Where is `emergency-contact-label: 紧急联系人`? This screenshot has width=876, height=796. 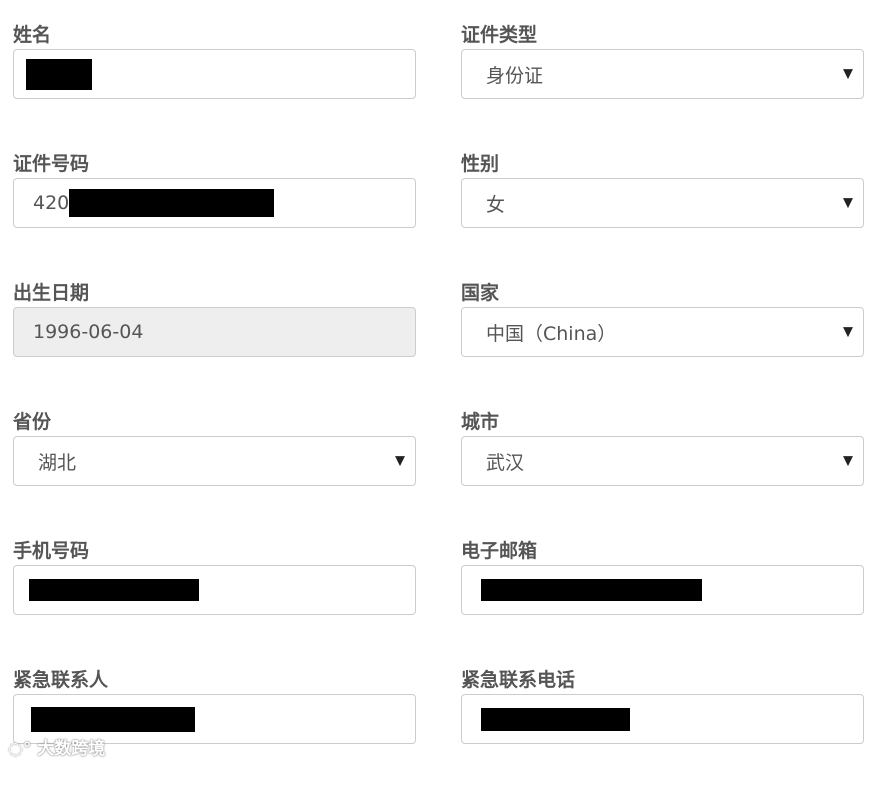 emergency-contact-label: 紧急联系人 is located at coordinates (61, 680).